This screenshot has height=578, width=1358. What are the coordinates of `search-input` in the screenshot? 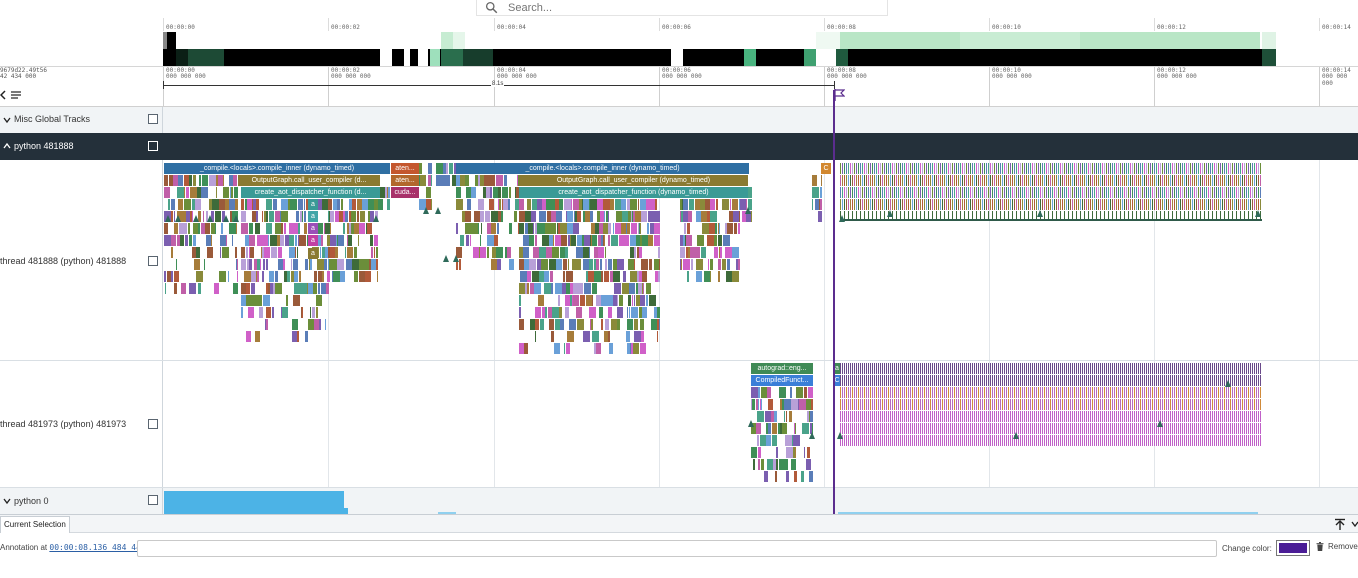 It's located at (688, 7).